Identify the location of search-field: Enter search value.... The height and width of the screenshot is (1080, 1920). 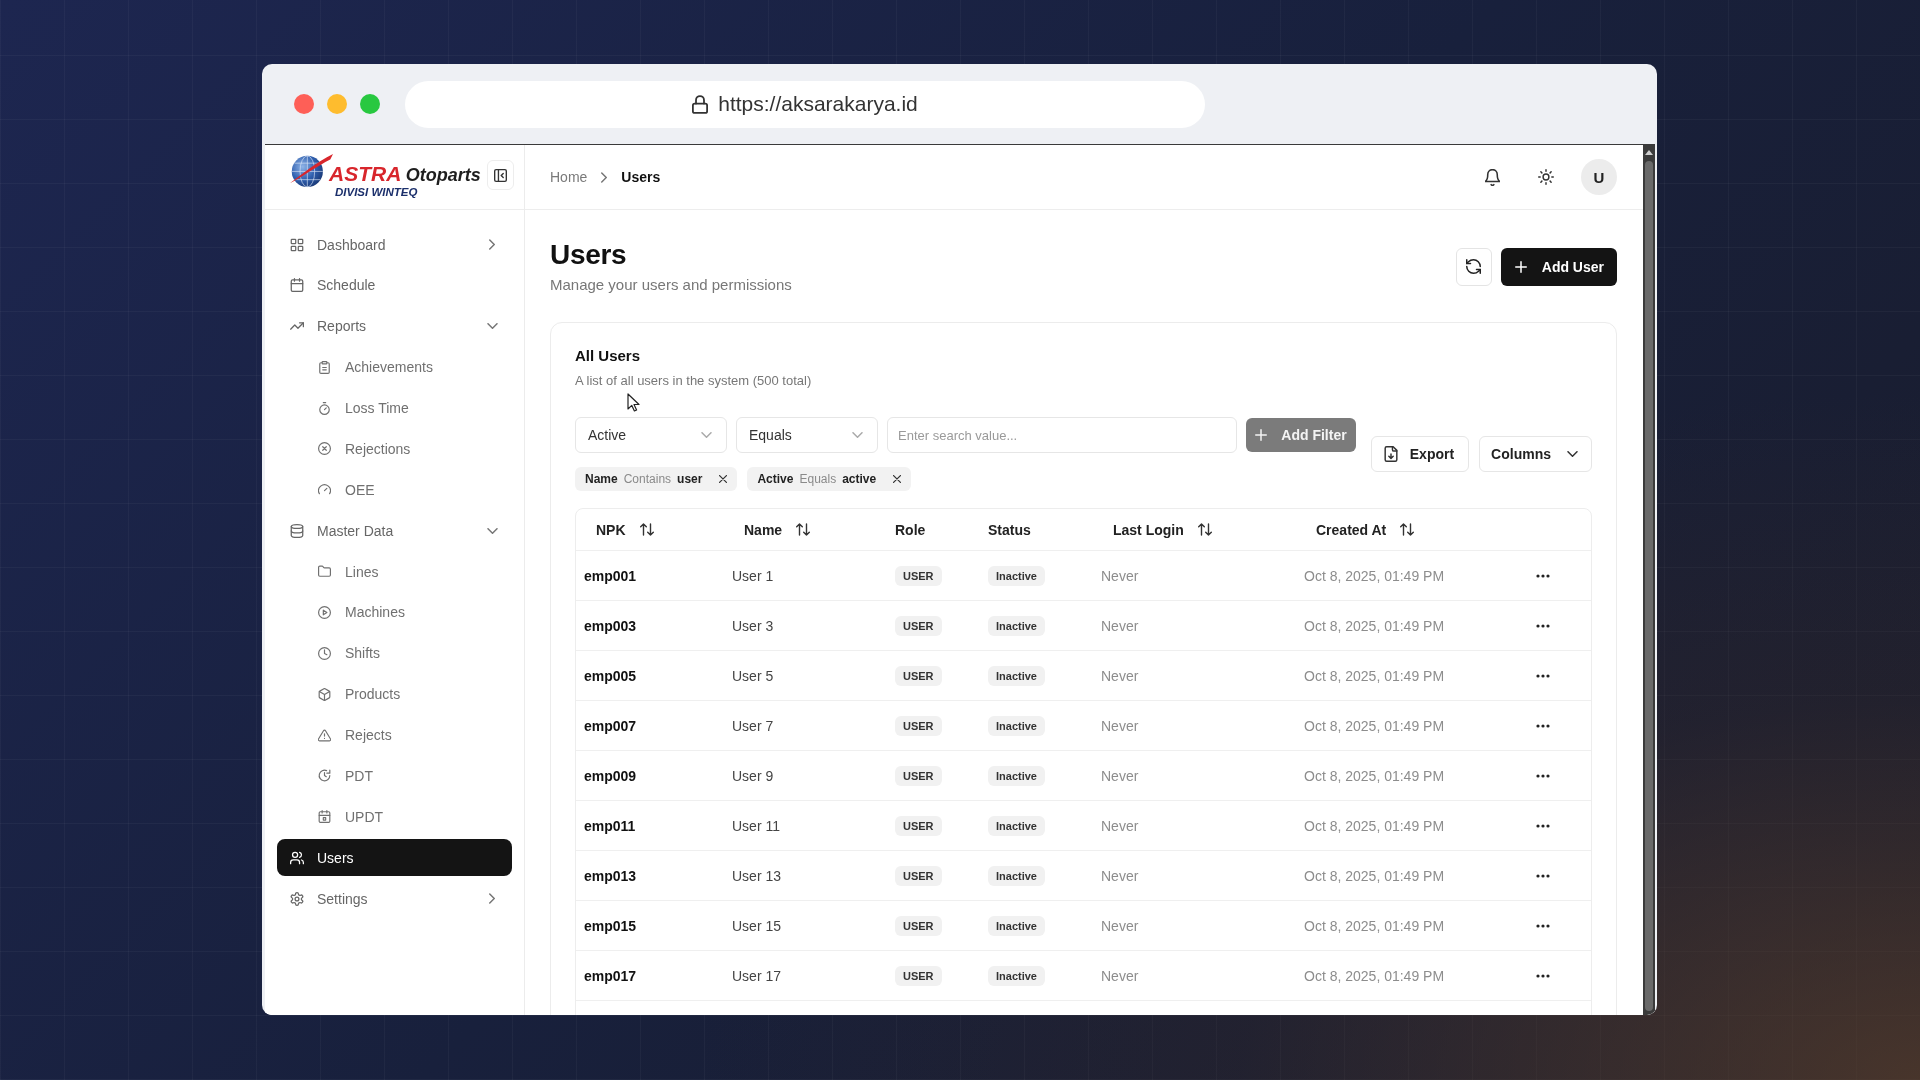
(1062, 435).